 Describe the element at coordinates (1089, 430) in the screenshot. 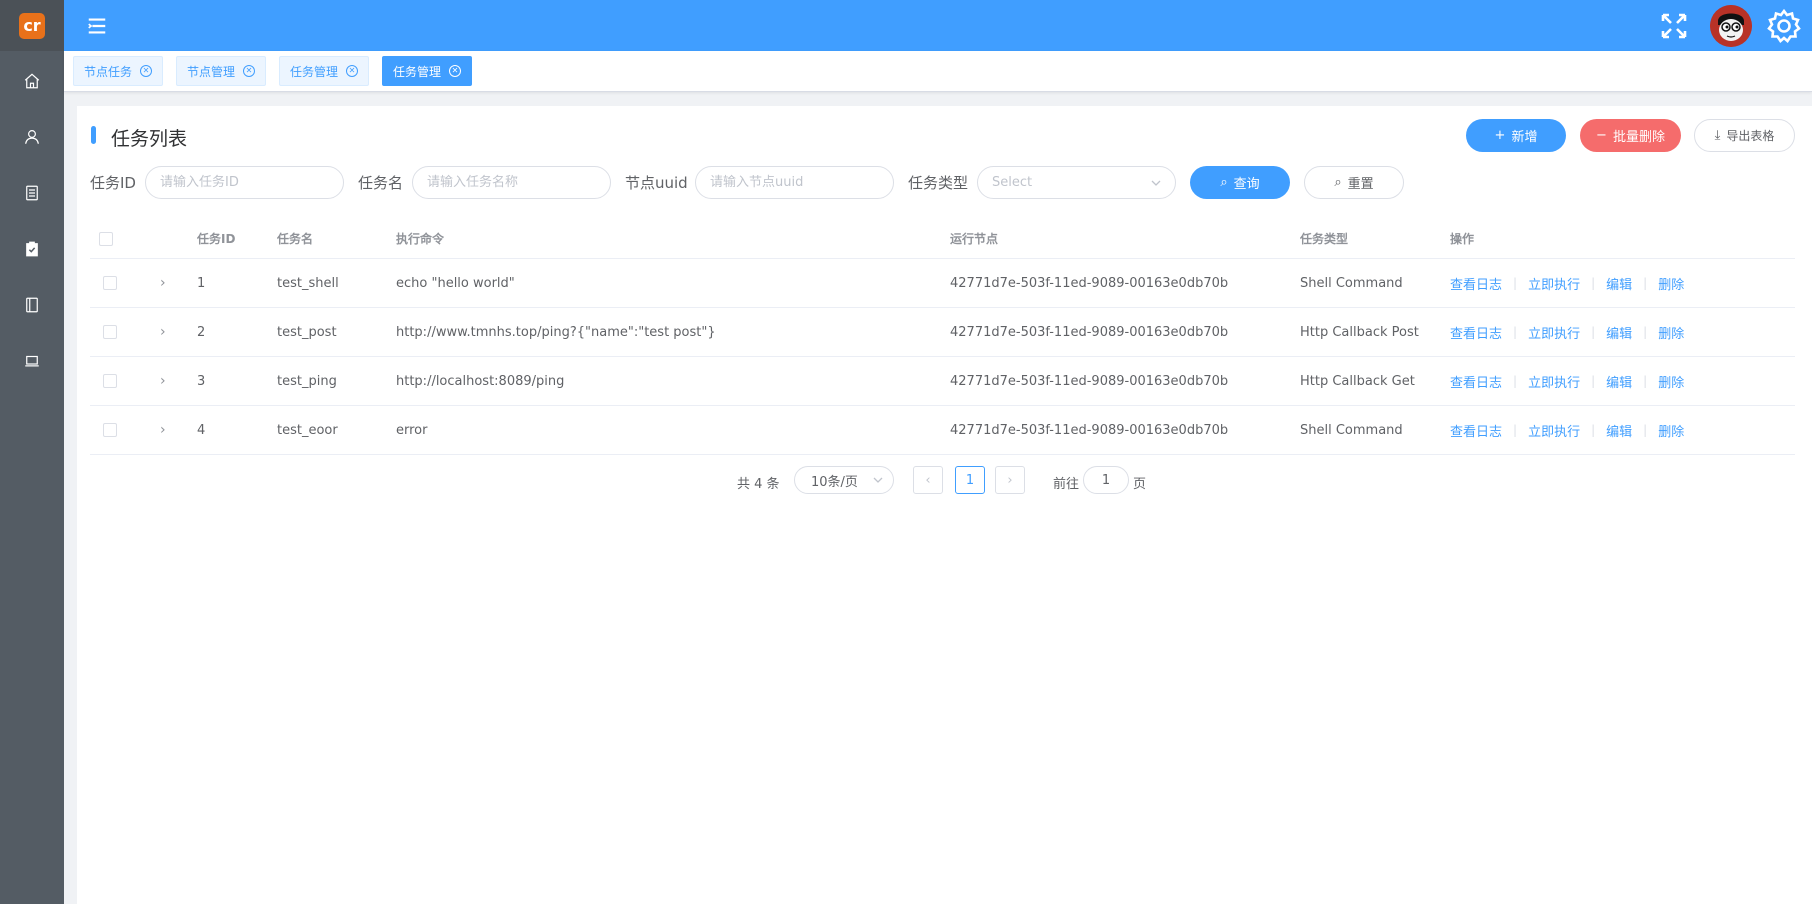

I see `node-cell: 42771d7e-503f-11ed-9089-00163e0db70b` at that location.